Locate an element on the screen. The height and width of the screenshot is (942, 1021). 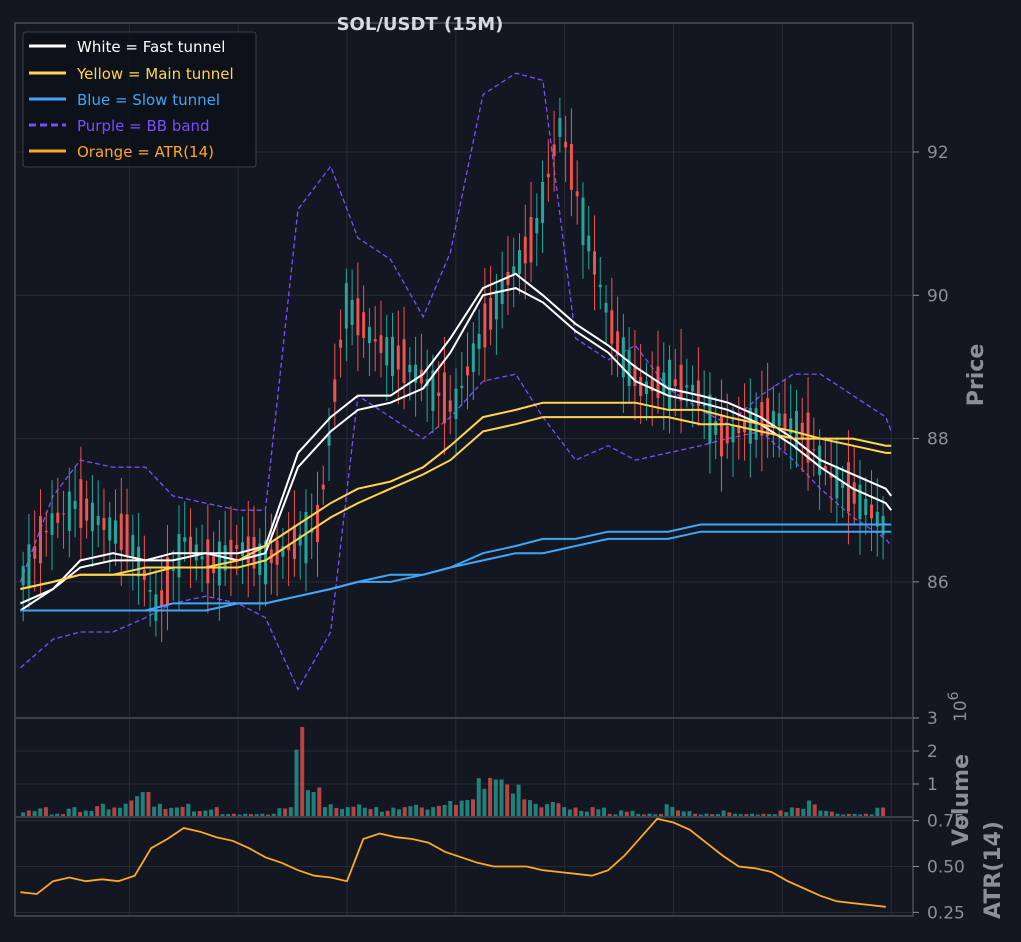
volume-tick-label: 1 is located at coordinates (932, 785).